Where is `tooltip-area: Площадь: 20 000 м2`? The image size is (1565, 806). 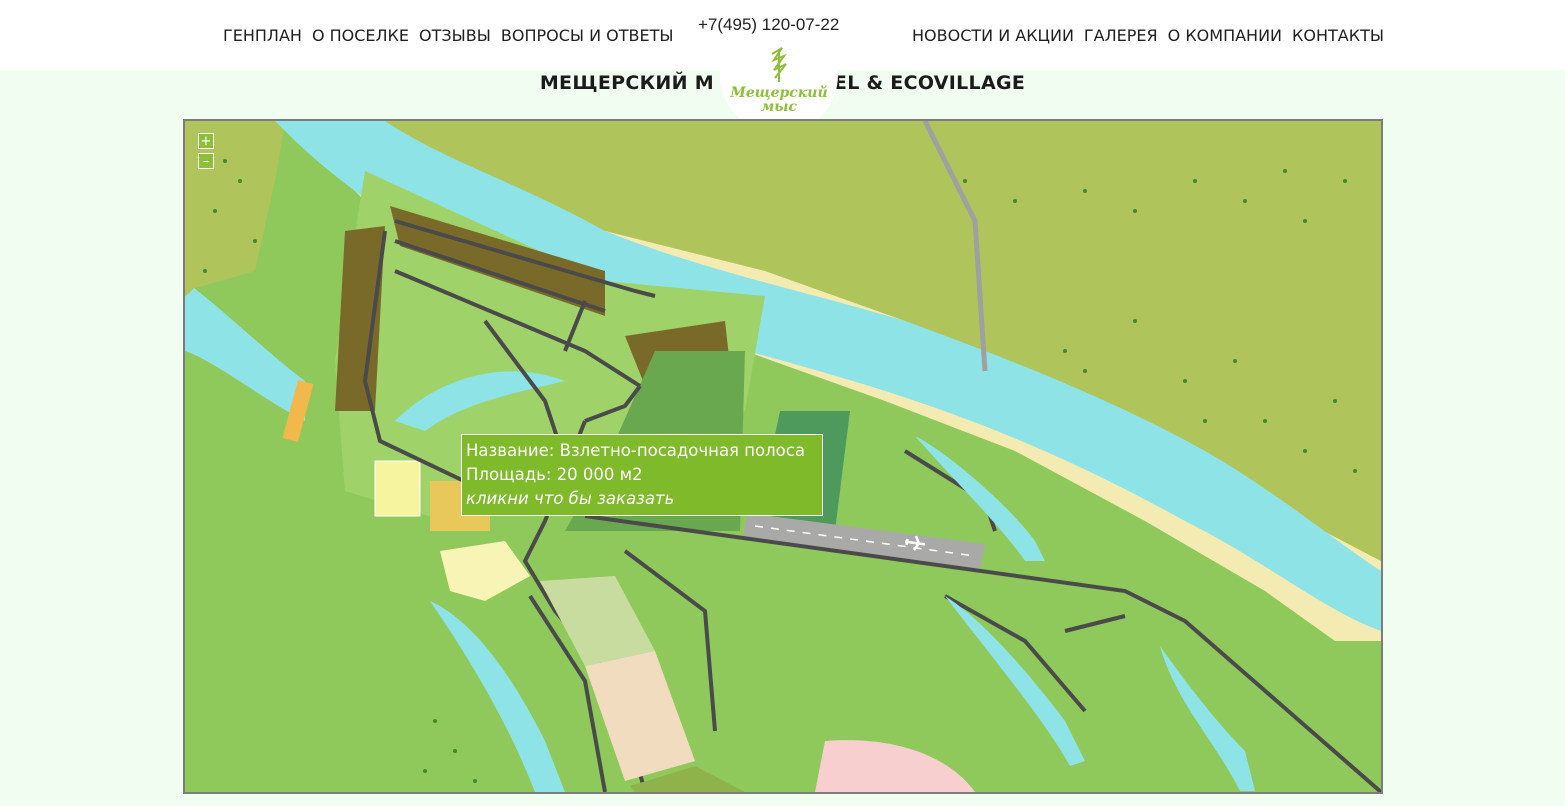
tooltip-area: Площадь: 20 000 м2 is located at coordinates (554, 474).